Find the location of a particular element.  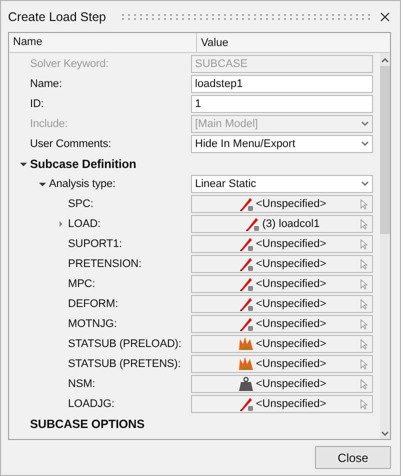

scroll-down-icon is located at coordinates (385, 434).